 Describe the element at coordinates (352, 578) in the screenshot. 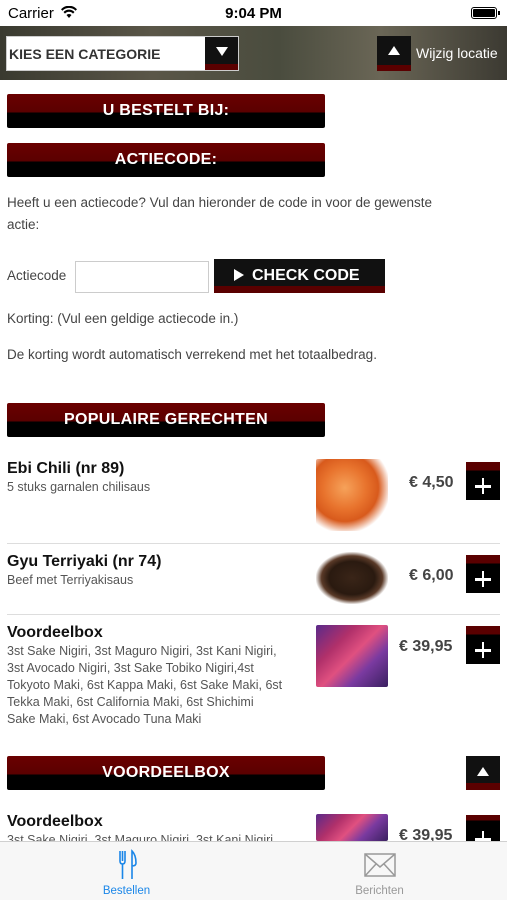

I see `beef-image` at that location.